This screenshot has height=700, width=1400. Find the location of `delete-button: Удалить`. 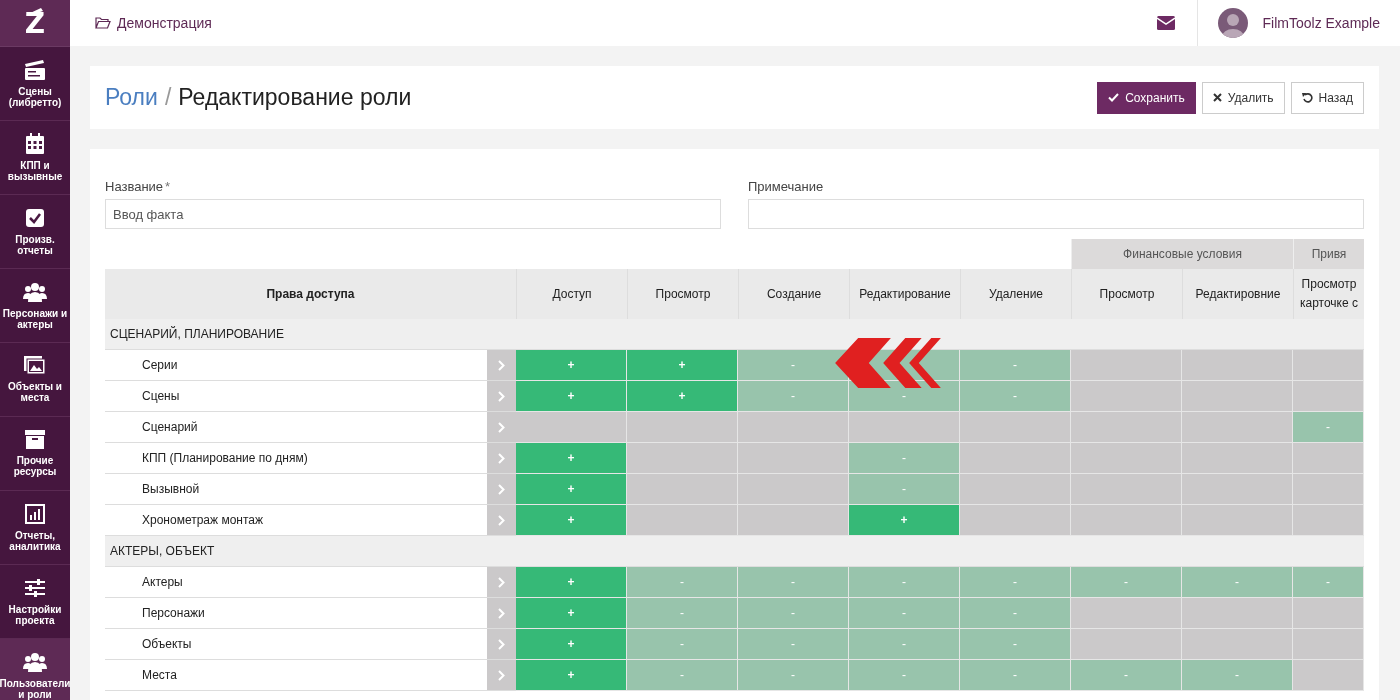

delete-button: Удалить is located at coordinates (1243, 97).